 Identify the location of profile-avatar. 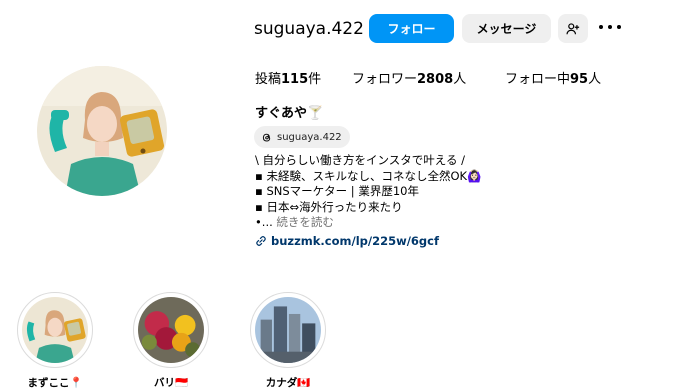
(102, 131).